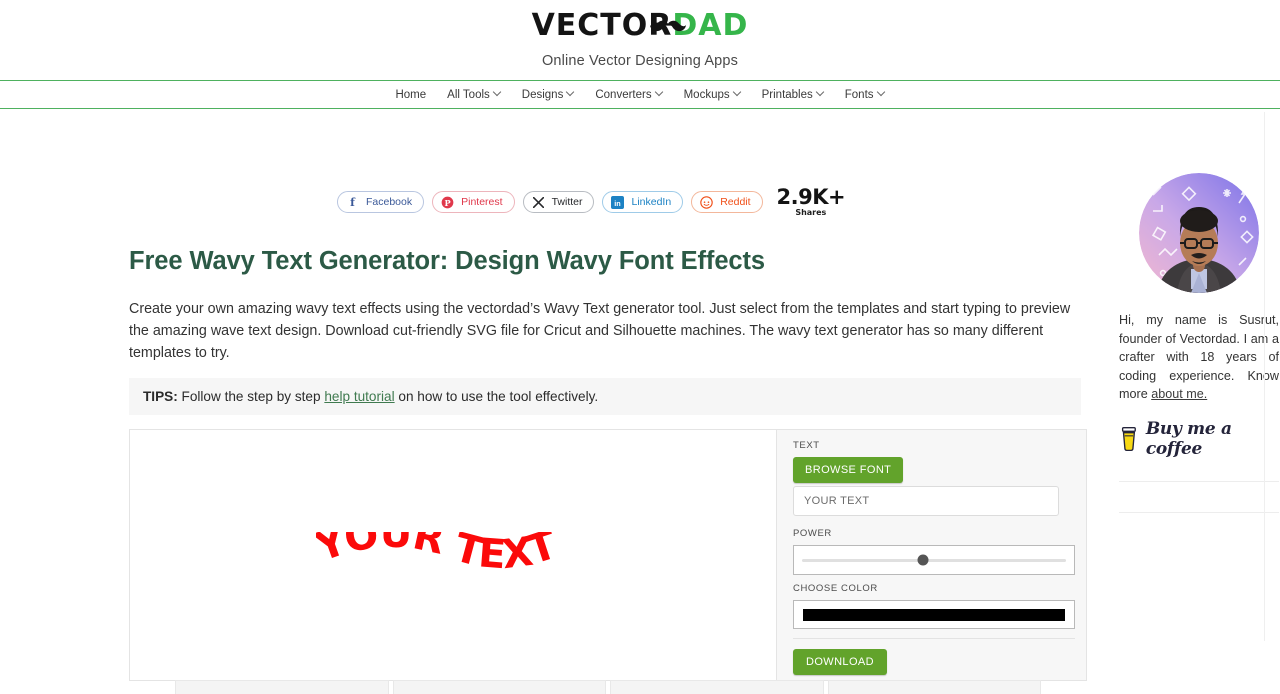 The width and height of the screenshot is (1280, 694). I want to click on nav-label: Home, so click(411, 94).